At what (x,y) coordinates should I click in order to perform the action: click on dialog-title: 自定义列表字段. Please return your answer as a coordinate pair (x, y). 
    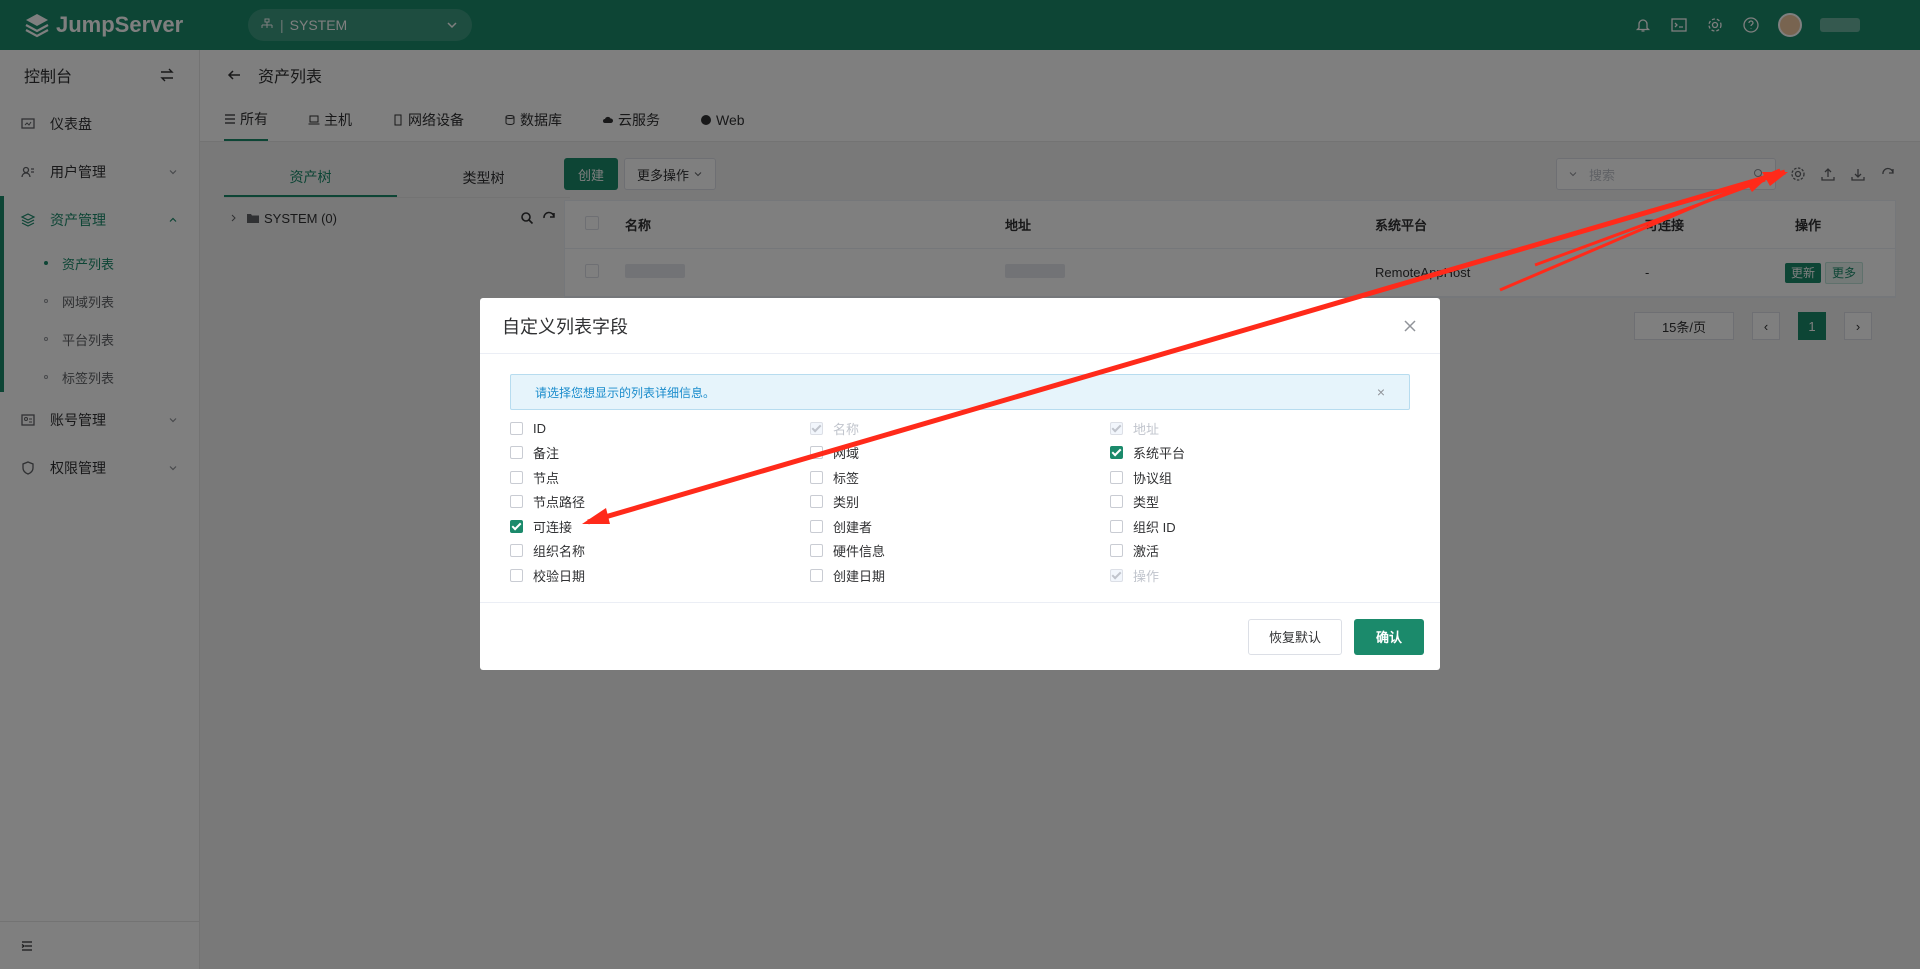
    Looking at the image, I should click on (565, 326).